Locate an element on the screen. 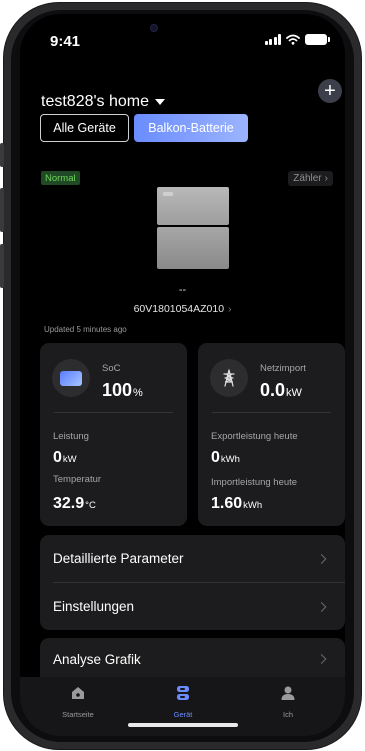  tabbar-label: Ich is located at coordinates (287, 714).